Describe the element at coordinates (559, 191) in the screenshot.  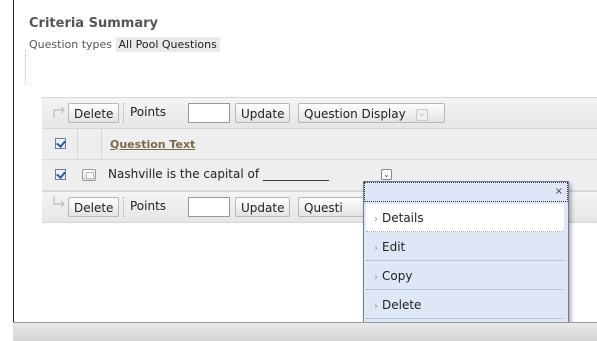
I see `close-icon: ×` at that location.